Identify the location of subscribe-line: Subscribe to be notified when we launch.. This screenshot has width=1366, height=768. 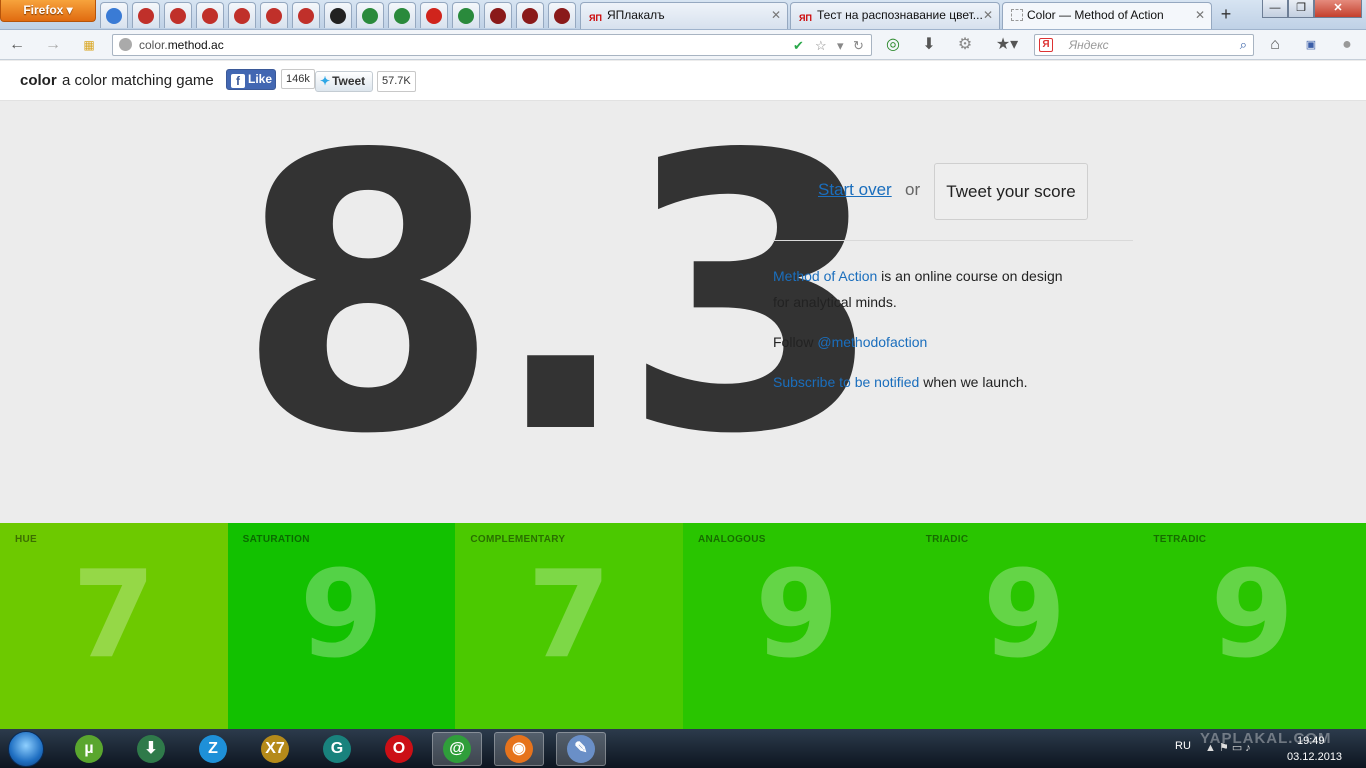
(900, 382).